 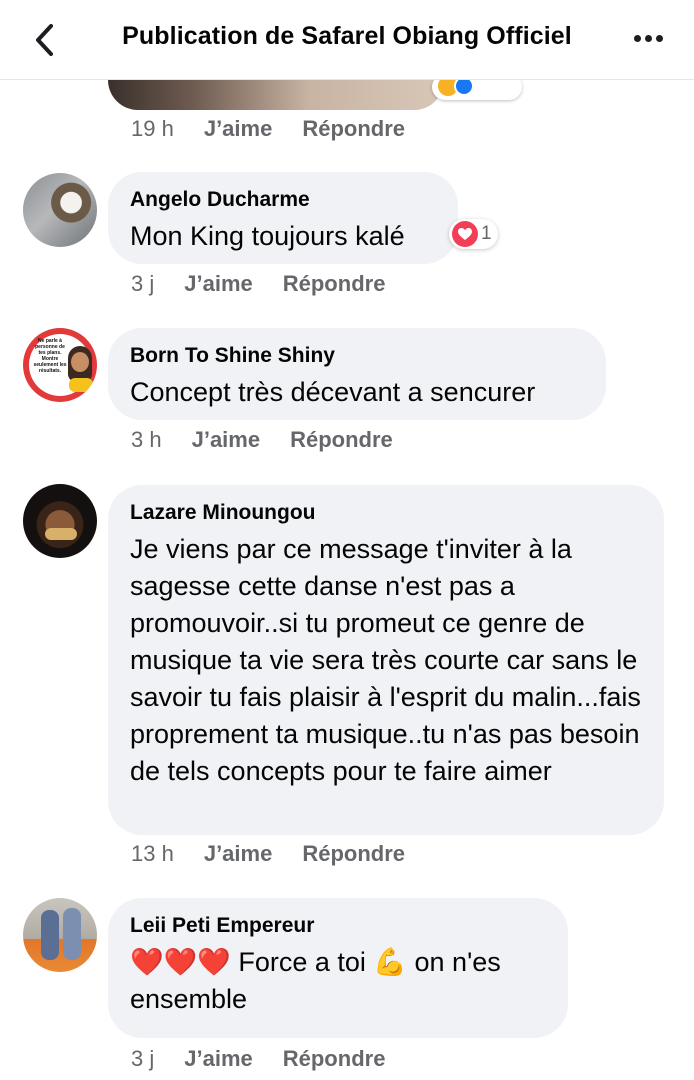 What do you see at coordinates (152, 128) in the screenshot?
I see `comment-time: 19 h` at bounding box center [152, 128].